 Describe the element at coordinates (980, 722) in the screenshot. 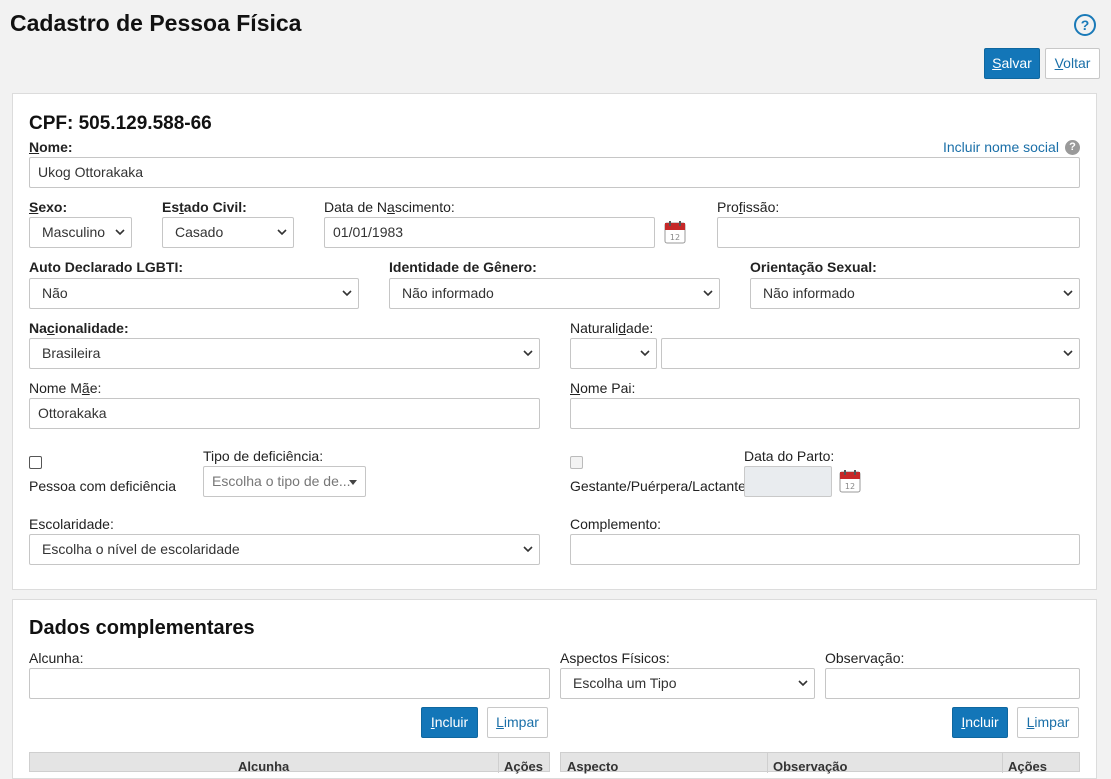

I see `incluir-aspecto-button: Incluir` at that location.